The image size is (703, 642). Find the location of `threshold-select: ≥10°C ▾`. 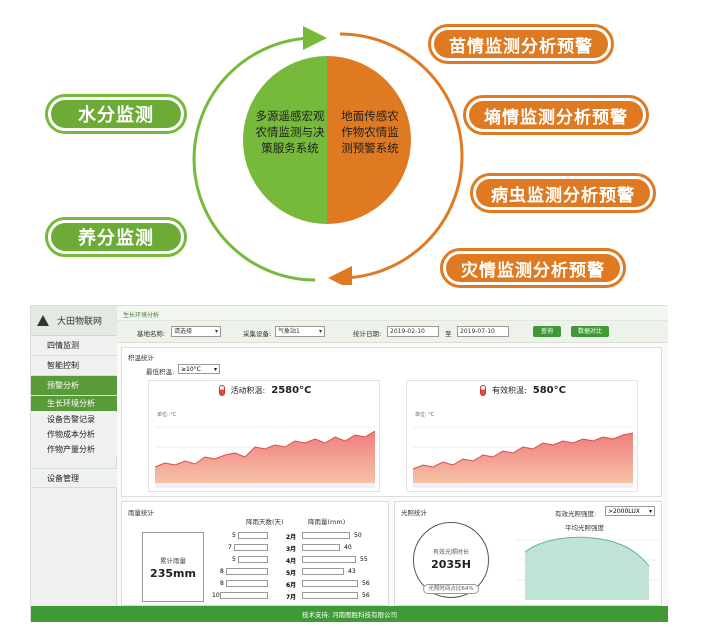

threshold-select: ≥10°C ▾ is located at coordinates (199, 369).